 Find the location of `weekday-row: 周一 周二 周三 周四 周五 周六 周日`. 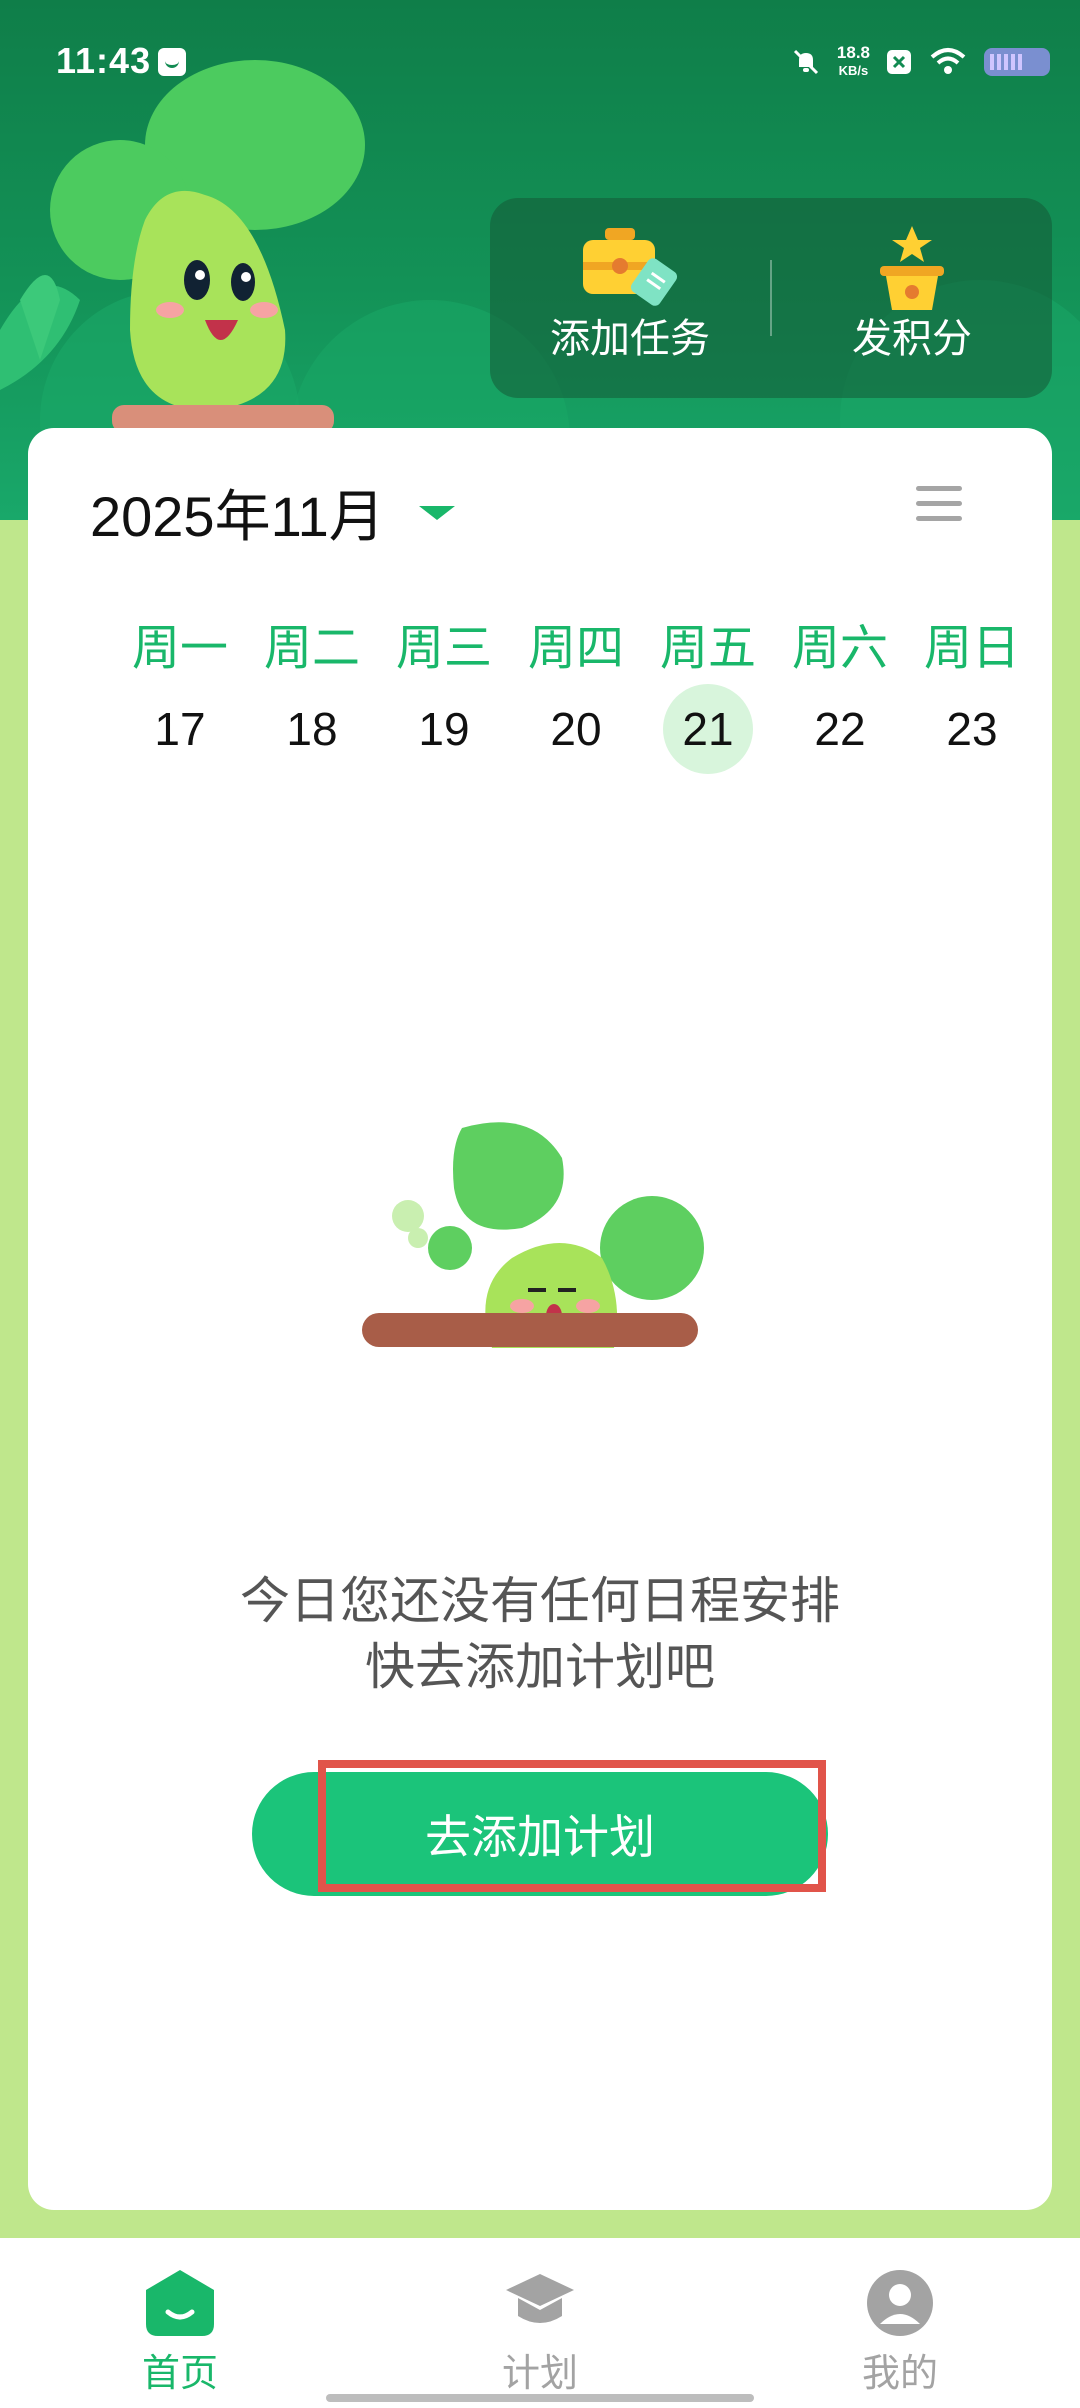

weekday-row: 周一 周二 周三 周四 周五 周六 周日 is located at coordinates (579, 649).